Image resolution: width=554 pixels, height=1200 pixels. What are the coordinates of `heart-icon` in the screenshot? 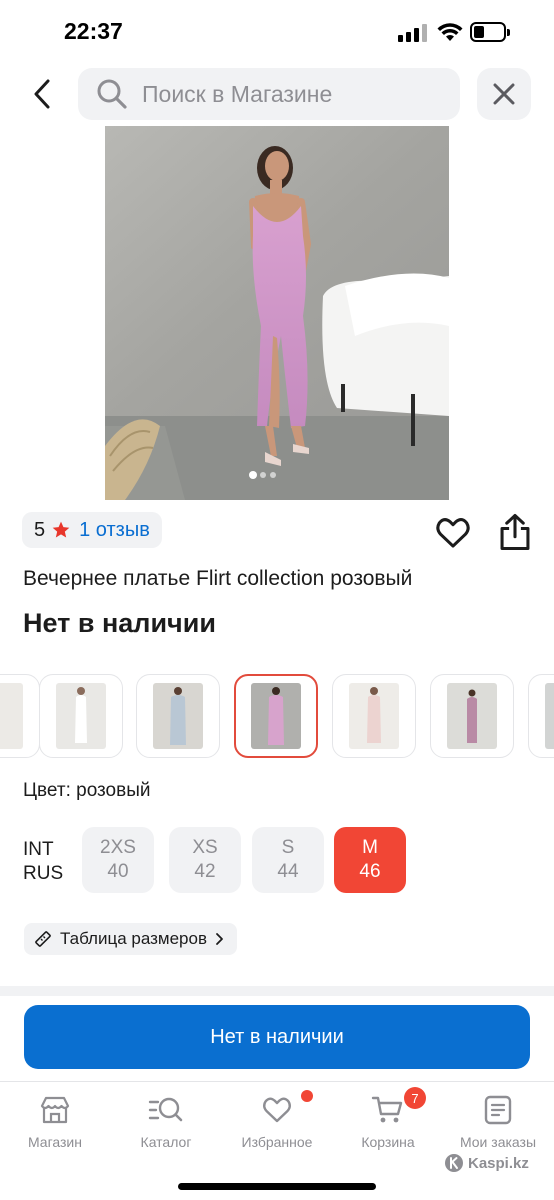 It's located at (277, 1110).